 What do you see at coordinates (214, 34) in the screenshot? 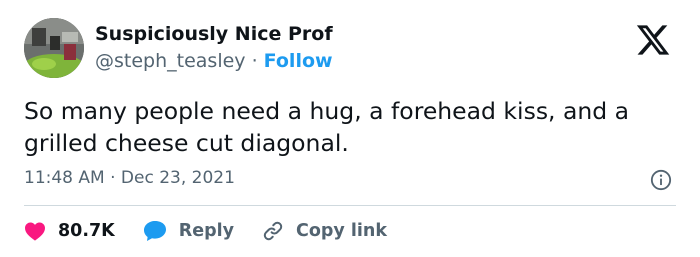
I see `author-display-name: Suspiciously Nice Prof` at bounding box center [214, 34].